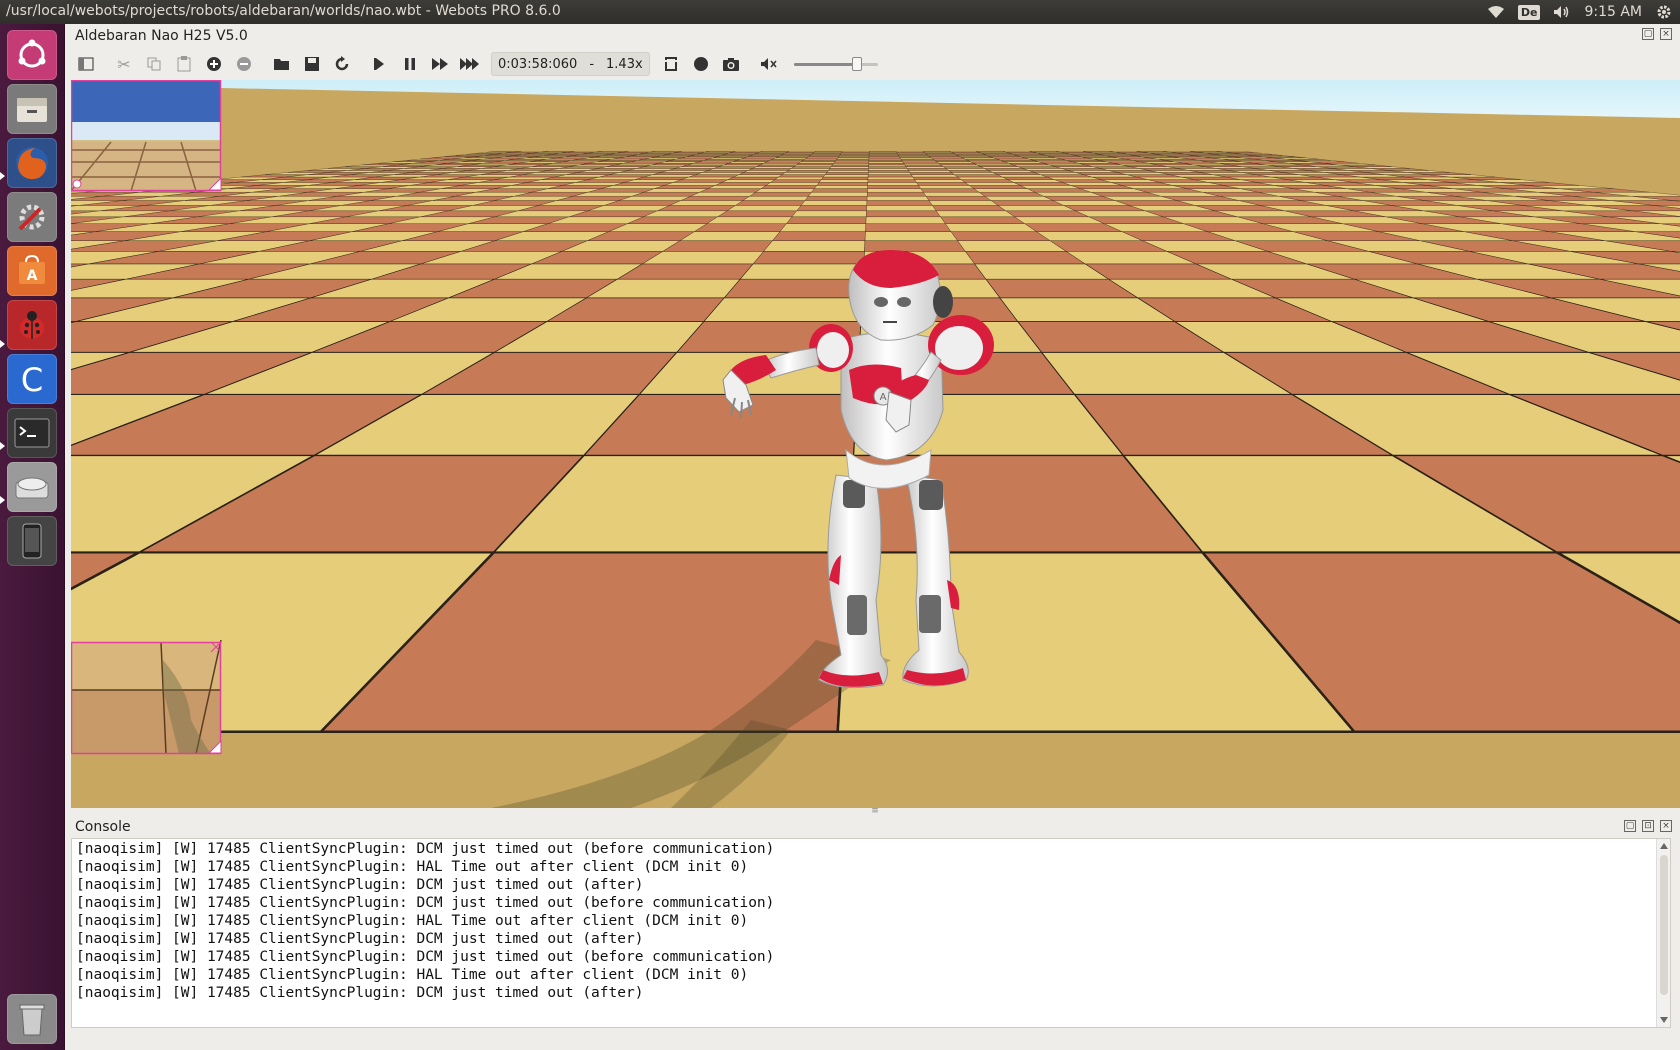 The height and width of the screenshot is (1050, 1680). Describe the element at coordinates (1664, 925) in the screenshot. I see `scrollbar-thumb` at that location.